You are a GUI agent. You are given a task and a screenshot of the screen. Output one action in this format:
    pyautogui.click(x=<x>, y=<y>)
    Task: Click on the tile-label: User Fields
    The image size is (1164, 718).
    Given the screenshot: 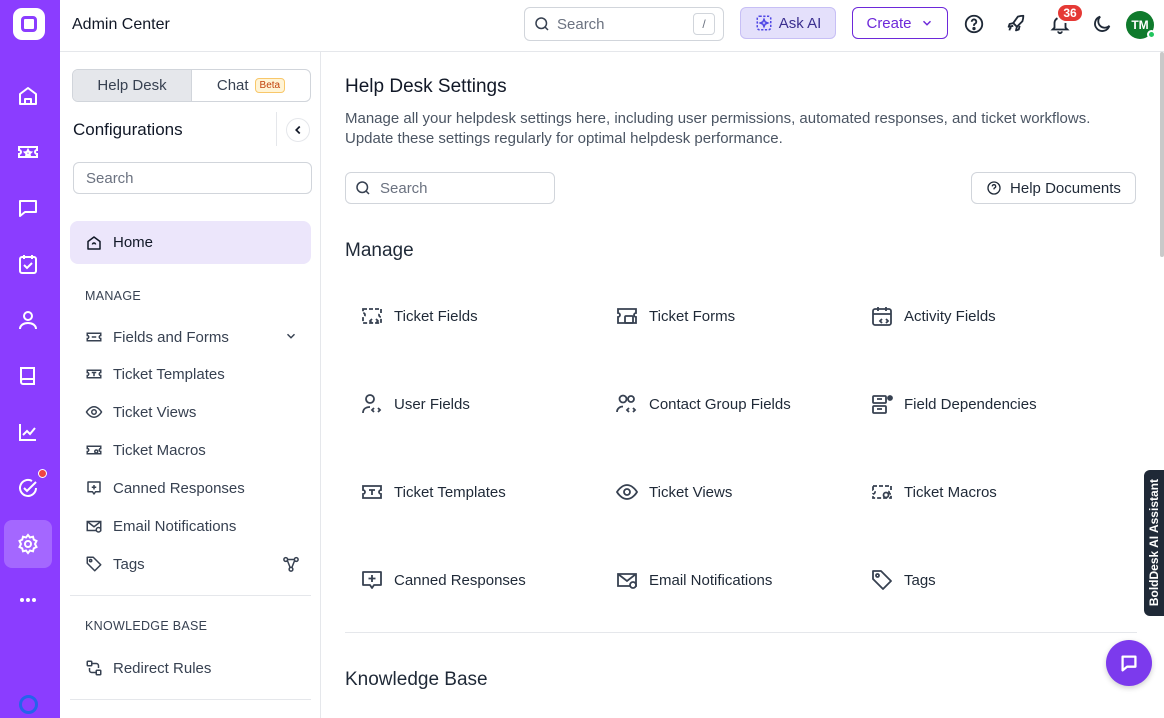 What is the action you would take?
    pyautogui.click(x=432, y=404)
    